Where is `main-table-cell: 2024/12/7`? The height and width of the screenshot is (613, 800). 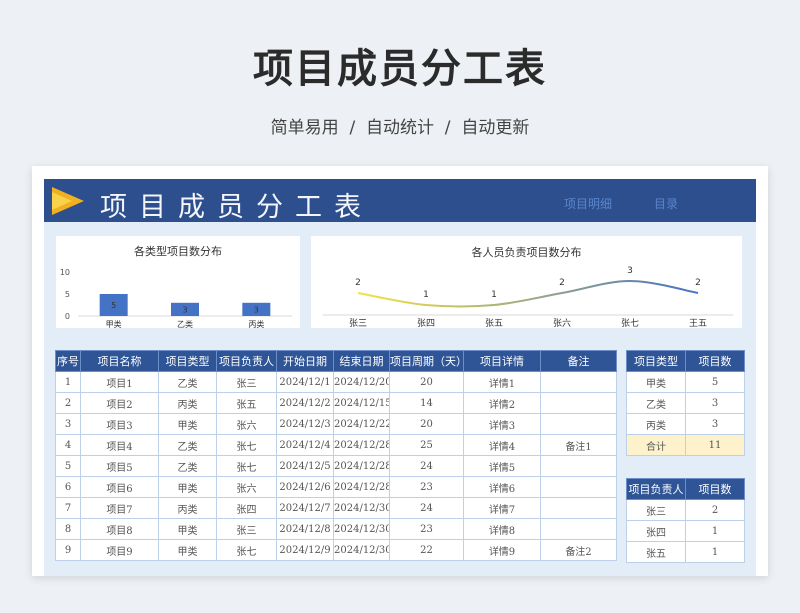
main-table-cell: 2024/12/7 is located at coordinates (305, 508).